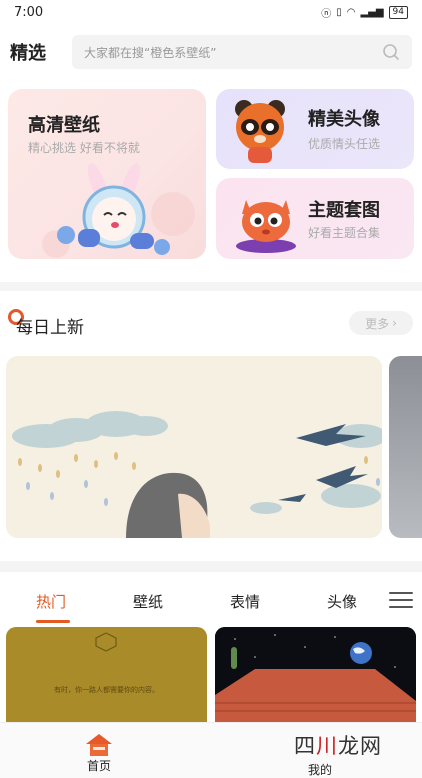 This screenshot has height=778, width=422. Describe the element at coordinates (64, 125) in the screenshot. I see `wallpaper-card-title: 高清壁纸` at that location.